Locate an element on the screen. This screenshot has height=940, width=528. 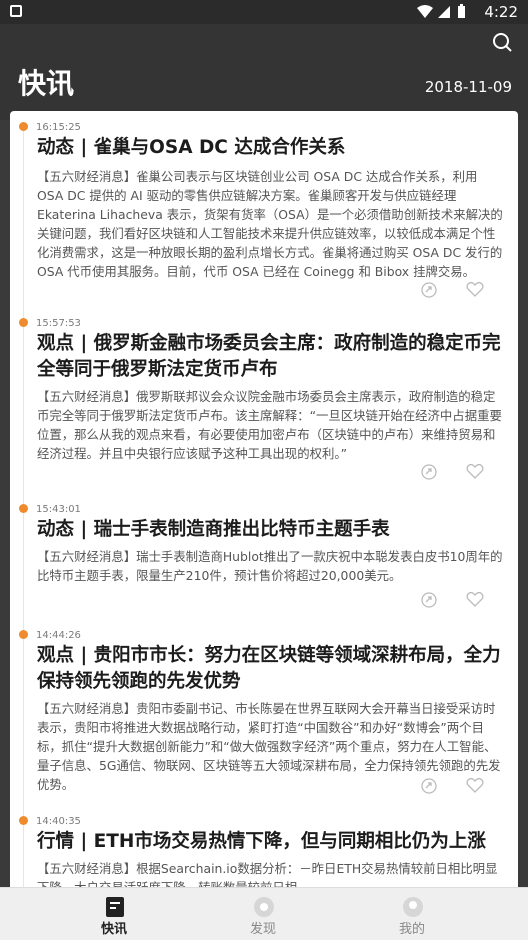
entry-time: 15:57:53 is located at coordinates (58, 323).